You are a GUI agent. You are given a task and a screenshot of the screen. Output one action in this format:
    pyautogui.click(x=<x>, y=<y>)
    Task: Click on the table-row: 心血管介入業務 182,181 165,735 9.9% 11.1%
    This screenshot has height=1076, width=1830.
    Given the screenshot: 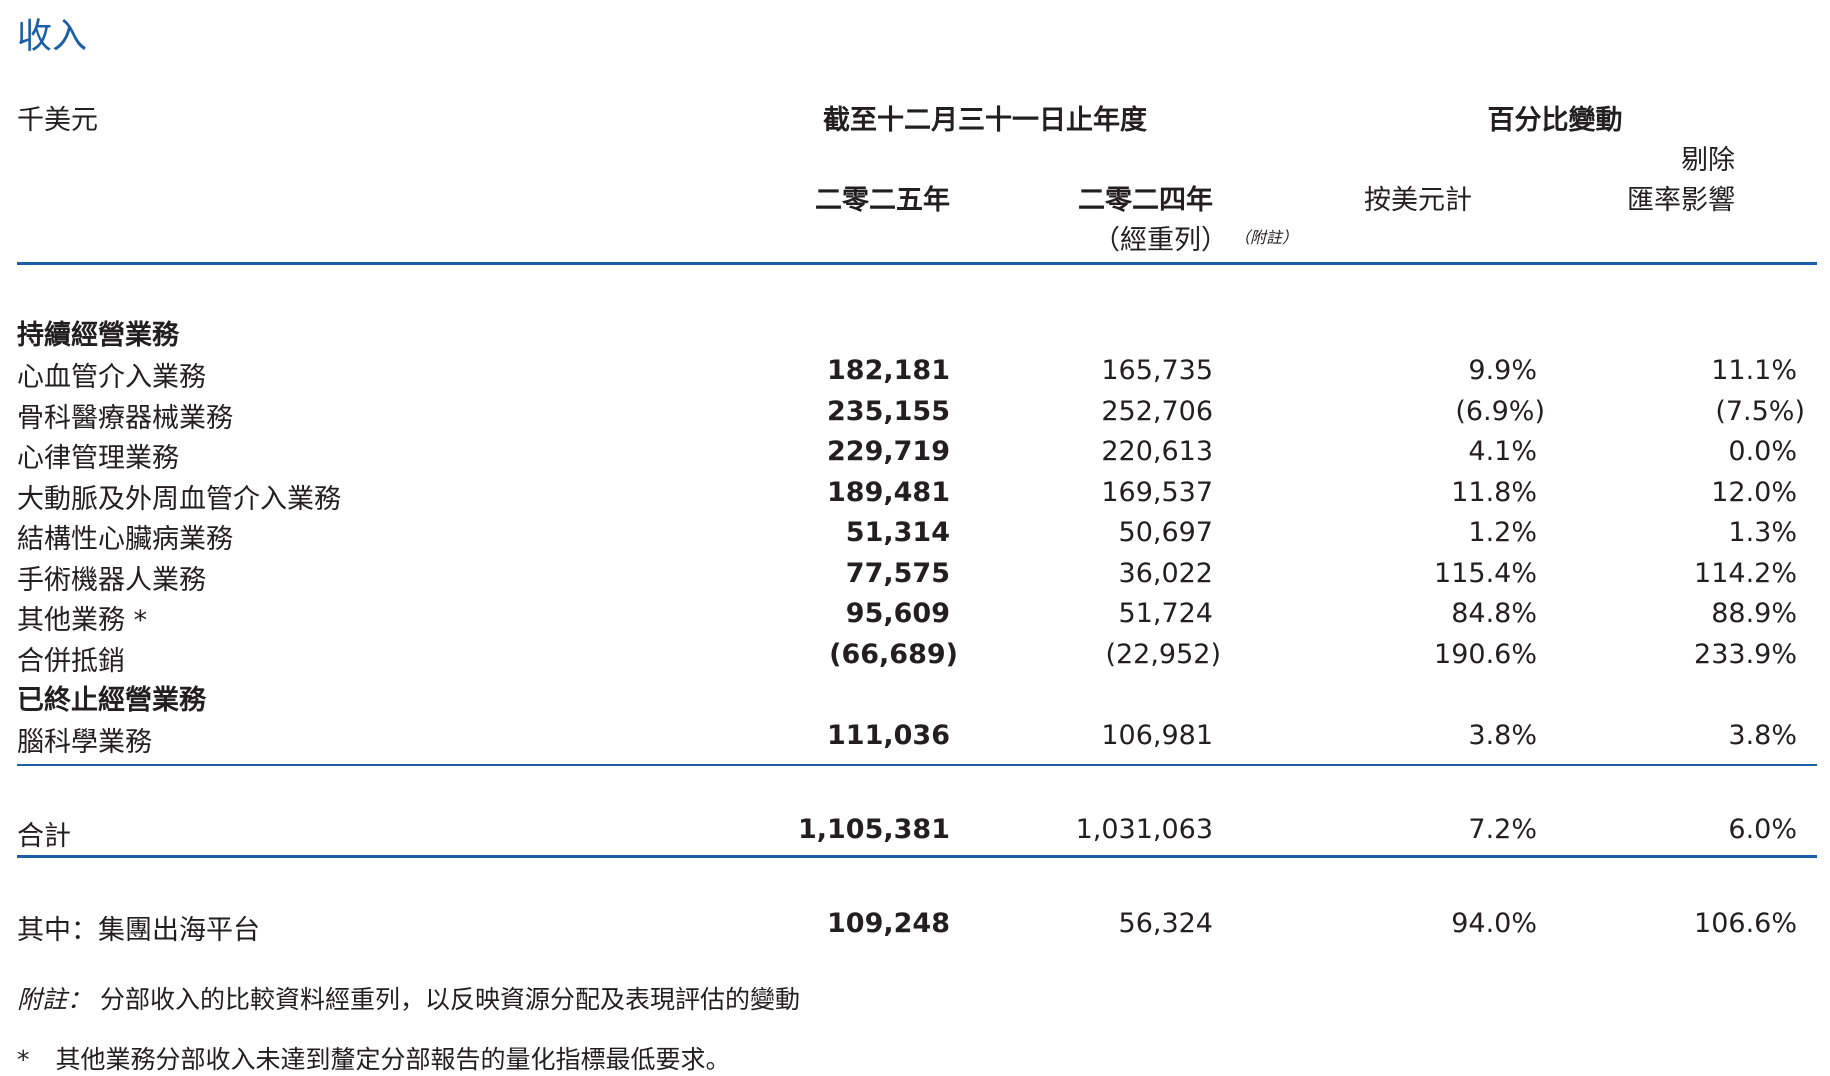 What is the action you would take?
    pyautogui.click(x=915, y=375)
    